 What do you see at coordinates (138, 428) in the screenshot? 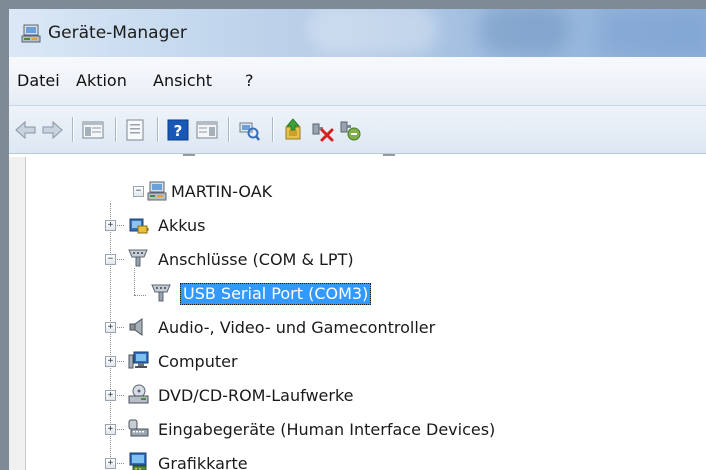
I see `keyboard-icon` at bounding box center [138, 428].